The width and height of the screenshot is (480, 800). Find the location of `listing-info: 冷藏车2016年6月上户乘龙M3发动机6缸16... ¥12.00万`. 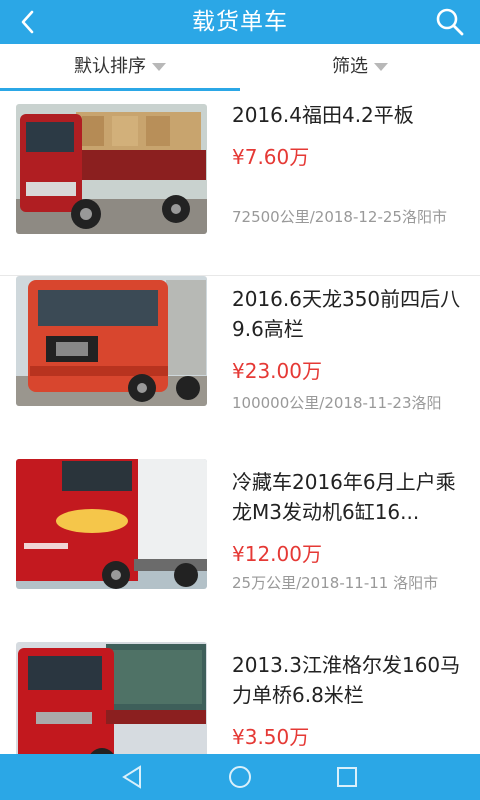

listing-info: 冷藏车2016年6月上户乘龙M3发动机6缸16... ¥12.00万 is located at coordinates (349, 518).